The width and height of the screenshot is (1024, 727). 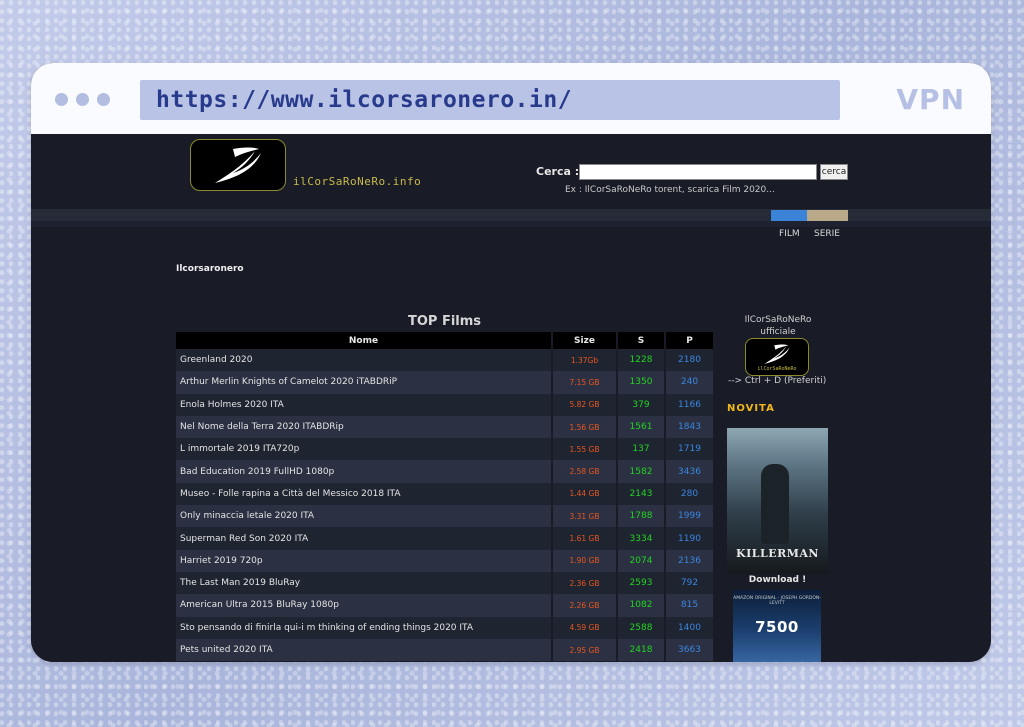 I want to click on film-seeders: 1582, so click(x=640, y=471).